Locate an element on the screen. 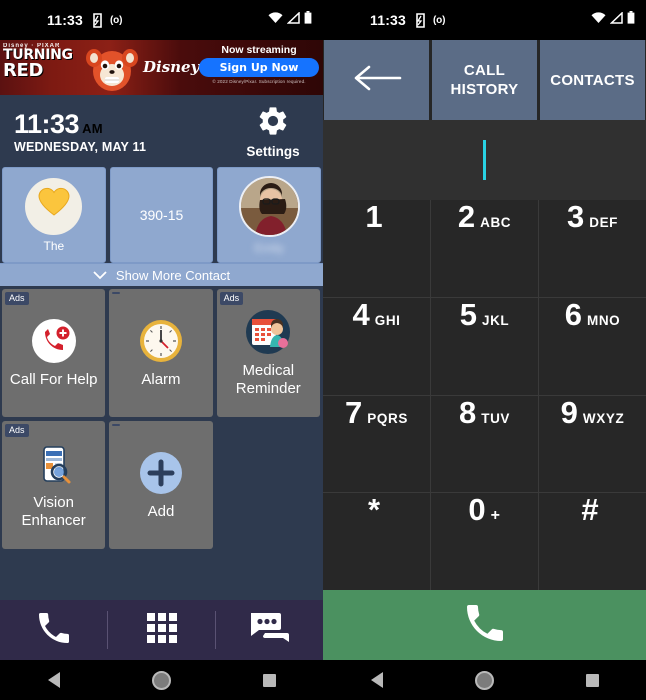 The height and width of the screenshot is (700, 646). clock-date: WEDNESDAY, MAY 11 is located at coordinates (80, 146).